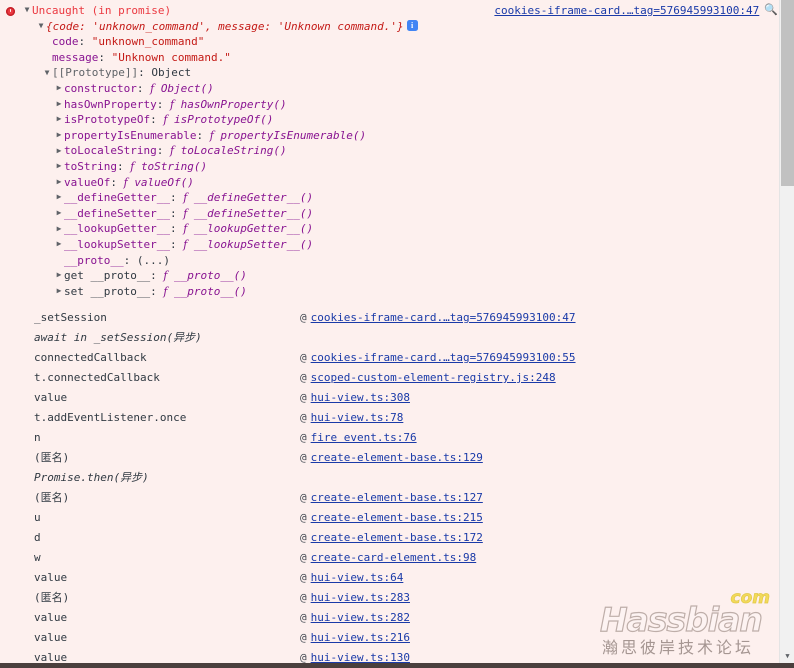 The width and height of the screenshot is (794, 668). I want to click on prototype-member-row: constructor: f Object(), so click(389, 89).